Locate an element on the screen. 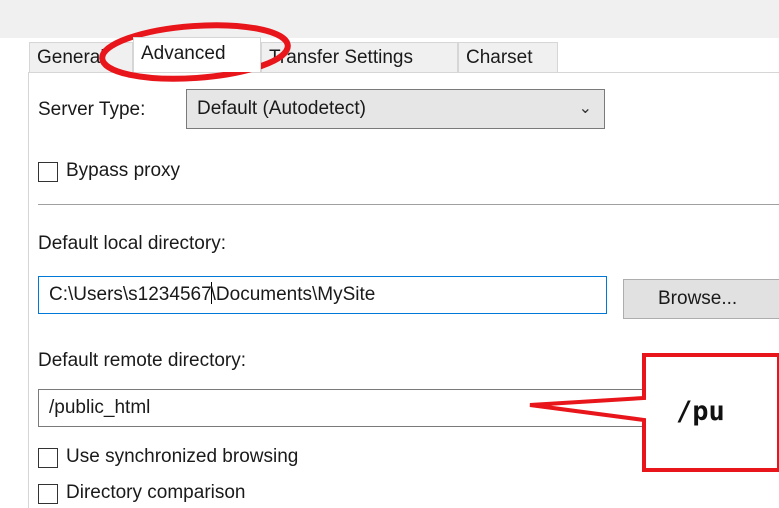  tab-general: General is located at coordinates (81, 57).